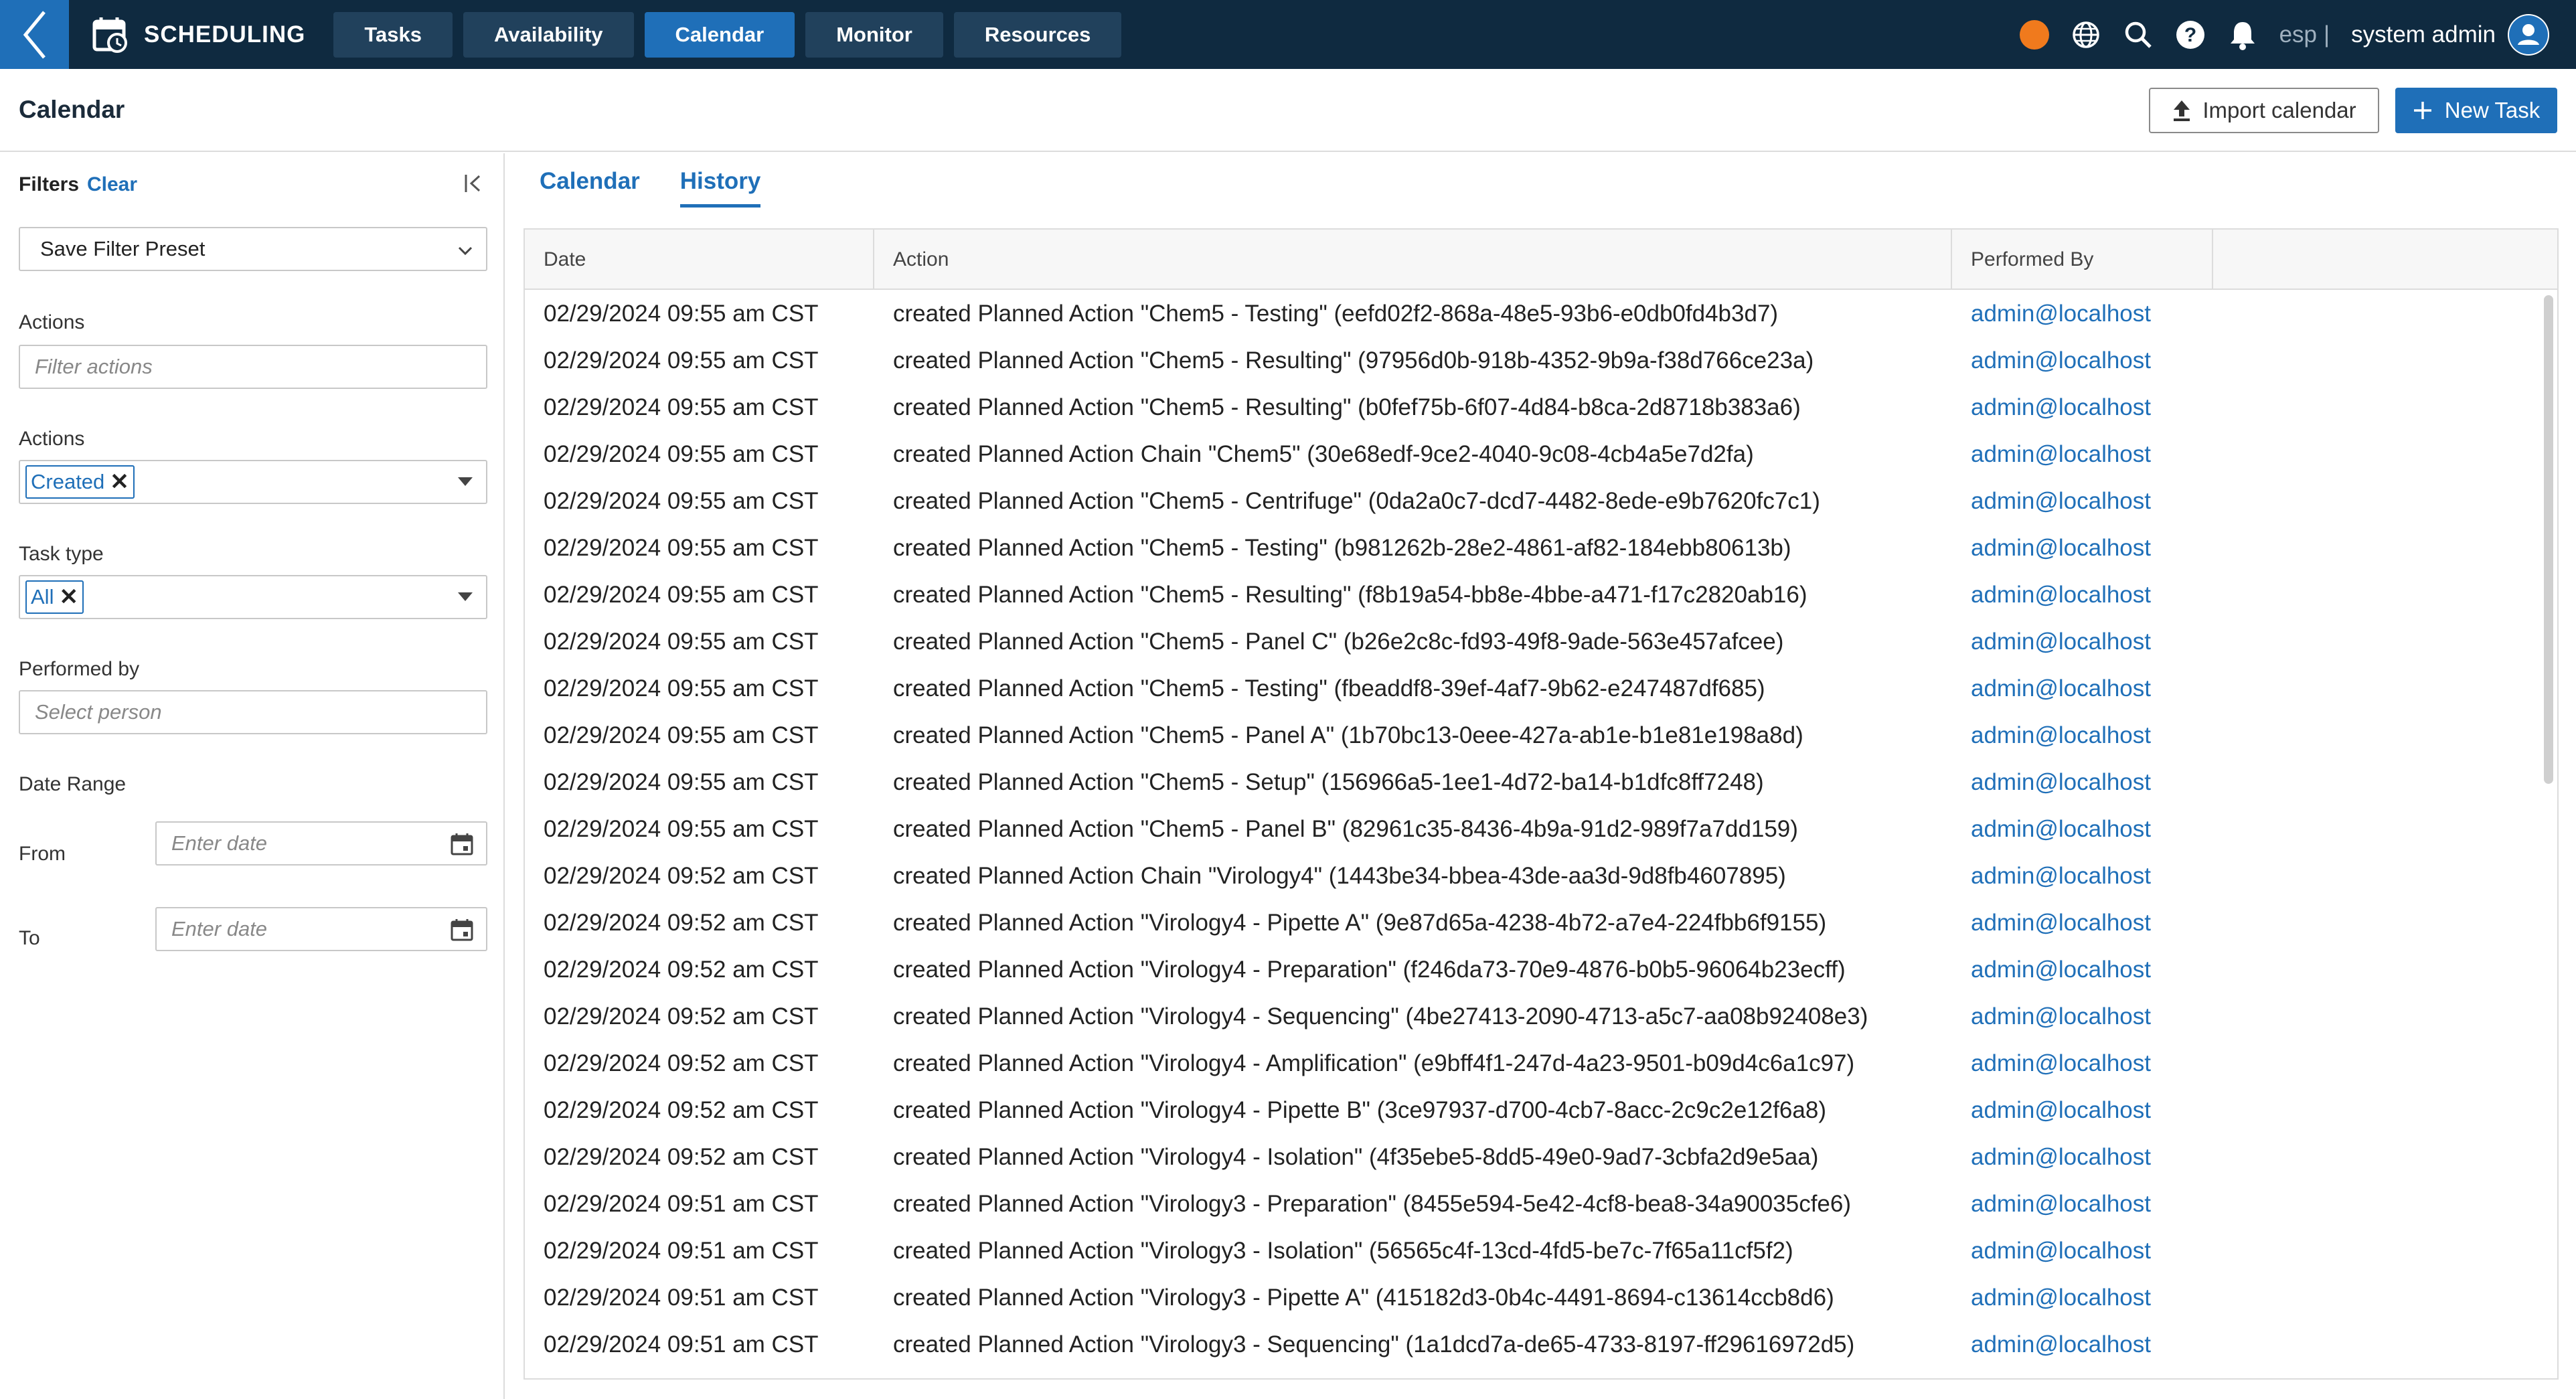 Image resolution: width=2576 pixels, height=1399 pixels. I want to click on nav-availability: Availability, so click(549, 34).